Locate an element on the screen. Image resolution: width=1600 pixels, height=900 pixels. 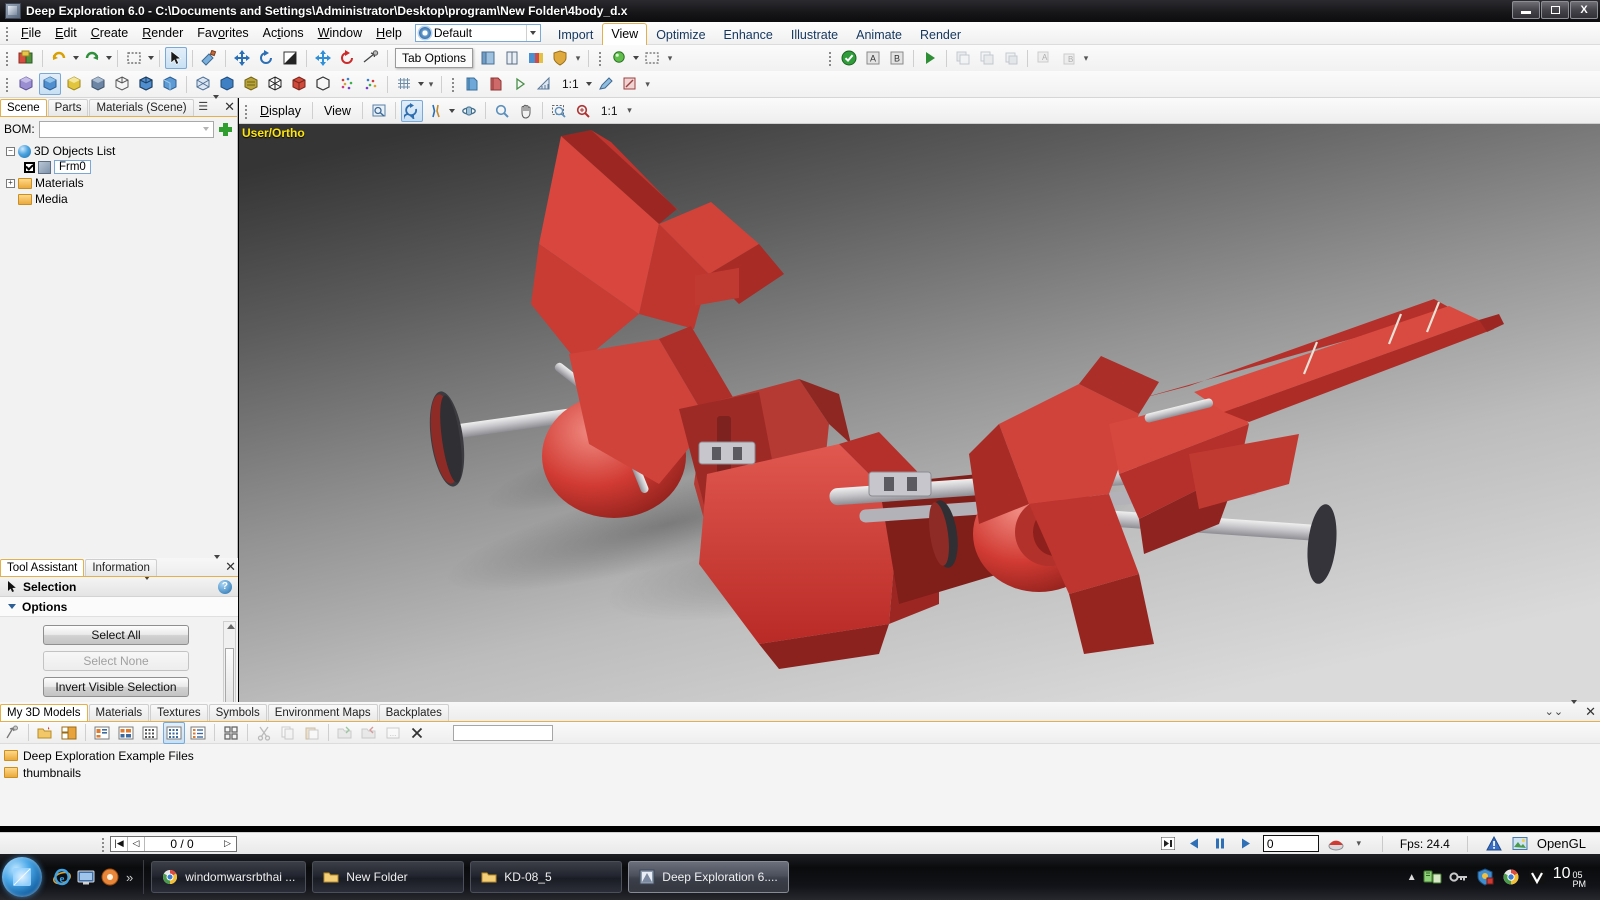
undo-dropdown-icon is located at coordinates (75, 58).